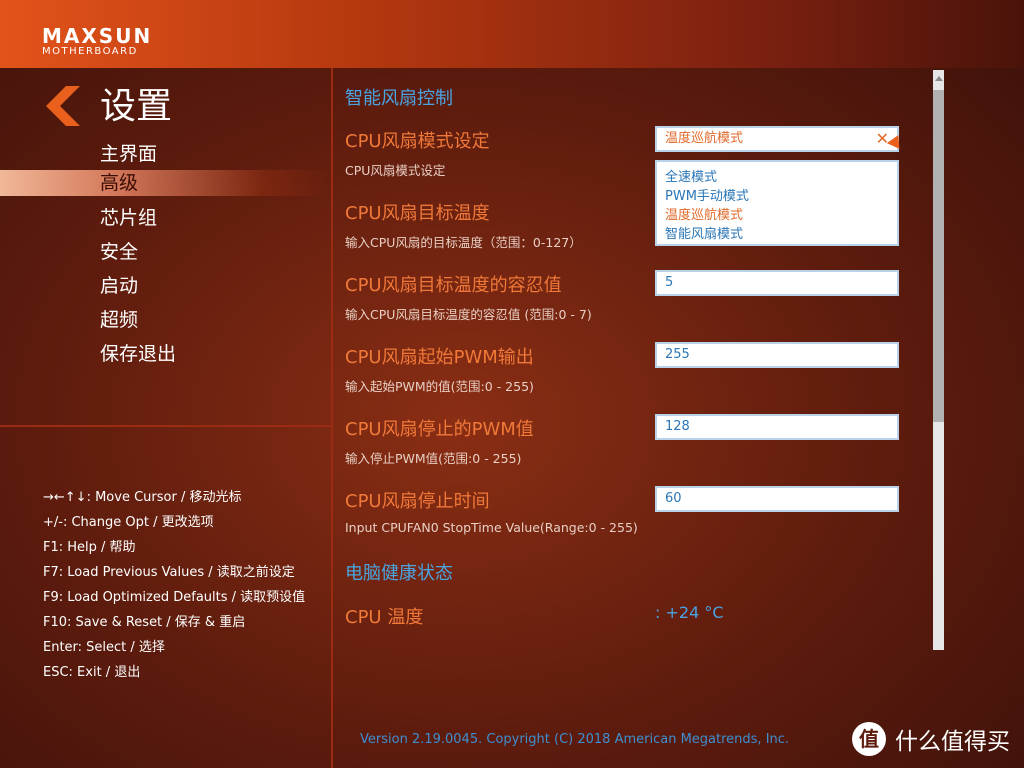 This screenshot has height=768, width=1024. What do you see at coordinates (89, 547) in the screenshot?
I see `help-row: F1: Help / 帮助` at bounding box center [89, 547].